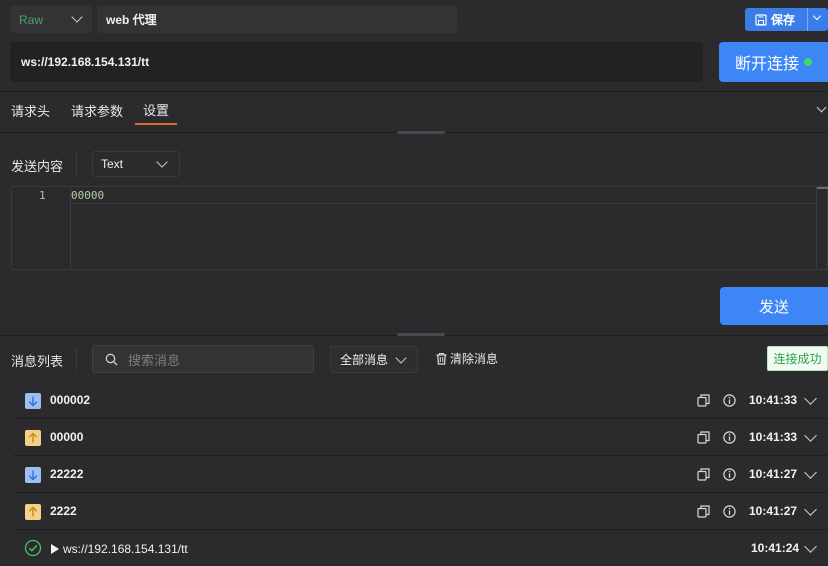 The height and width of the screenshot is (566, 828). I want to click on tab-params: 请求参数, so click(97, 110).